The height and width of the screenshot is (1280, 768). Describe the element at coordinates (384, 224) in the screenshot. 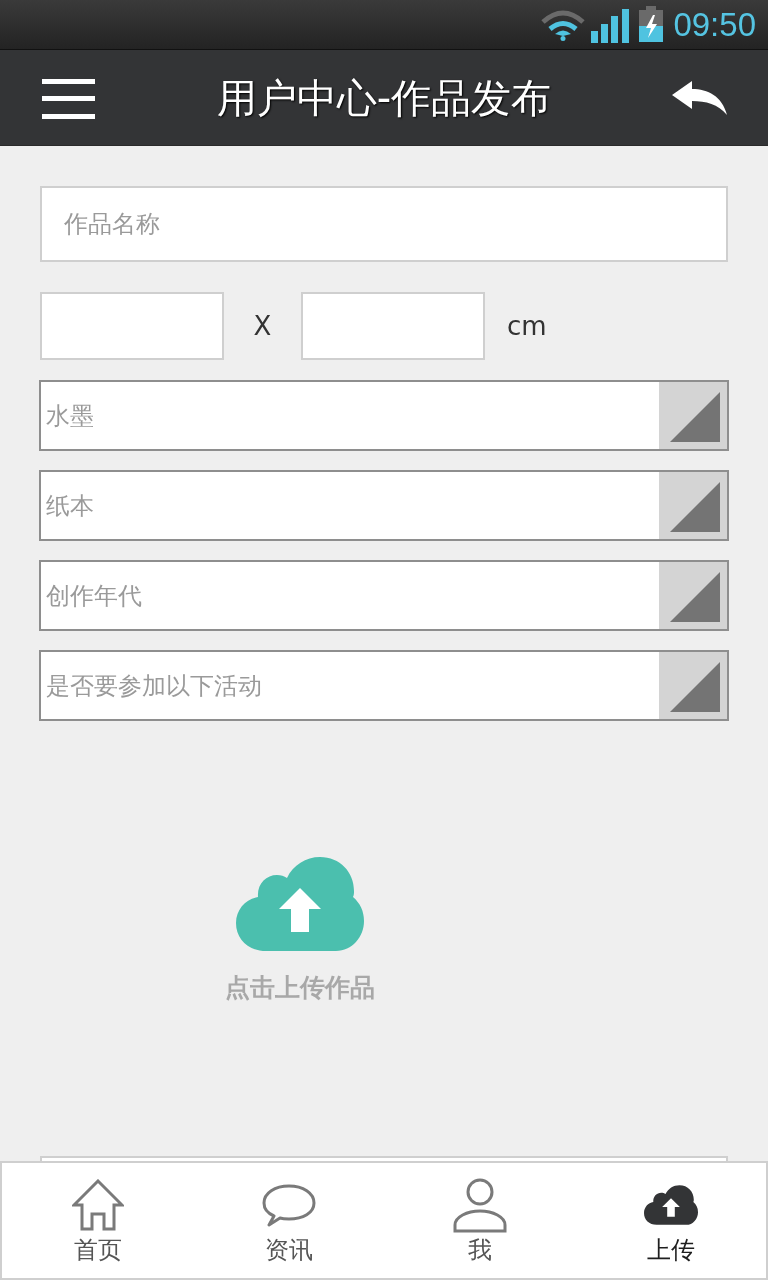

I see `name-input-field: 作品名称` at that location.